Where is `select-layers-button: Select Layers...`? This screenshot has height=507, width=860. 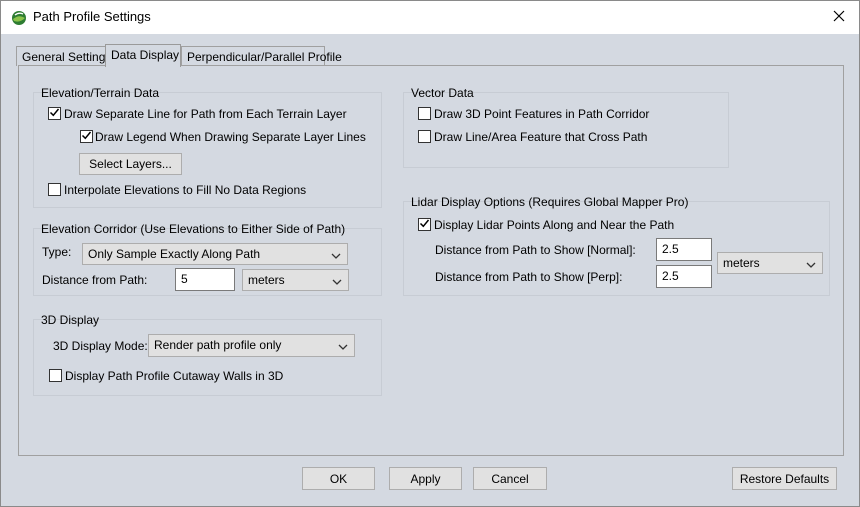 select-layers-button: Select Layers... is located at coordinates (130, 164).